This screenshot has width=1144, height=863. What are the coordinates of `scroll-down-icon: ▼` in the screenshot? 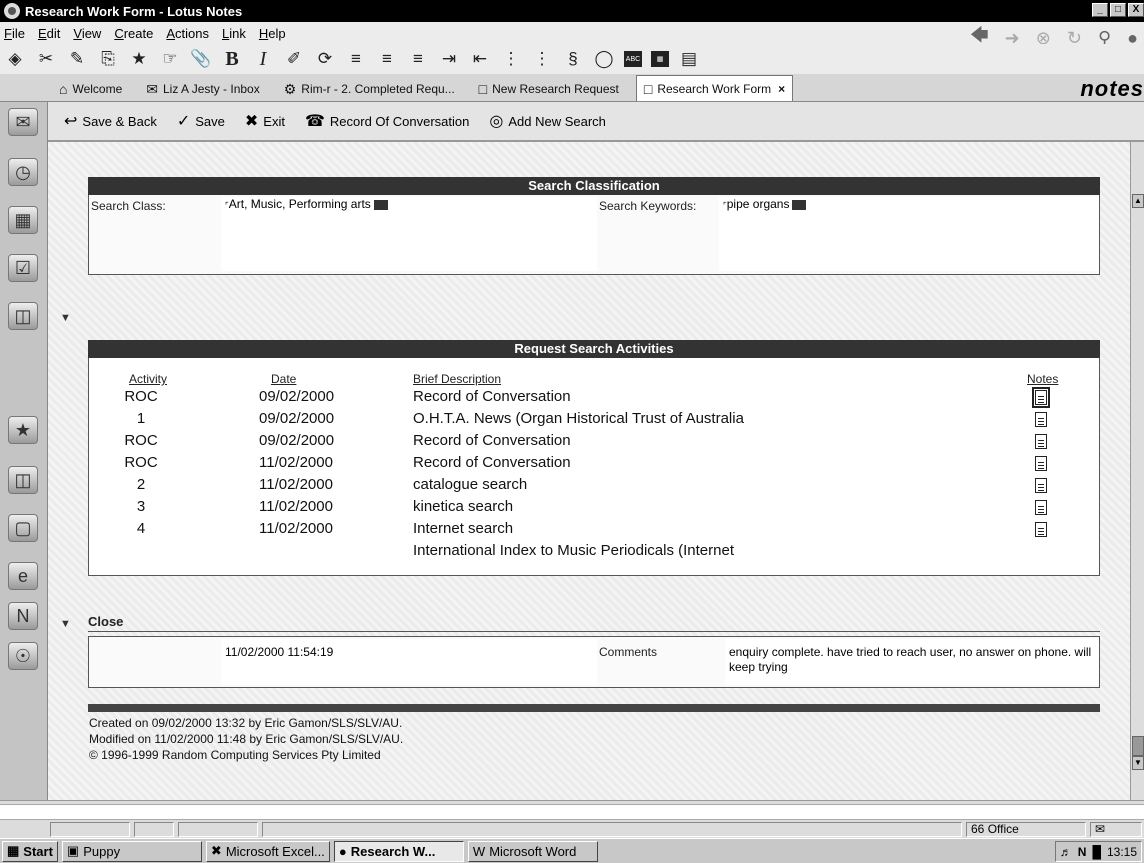 It's located at (1138, 763).